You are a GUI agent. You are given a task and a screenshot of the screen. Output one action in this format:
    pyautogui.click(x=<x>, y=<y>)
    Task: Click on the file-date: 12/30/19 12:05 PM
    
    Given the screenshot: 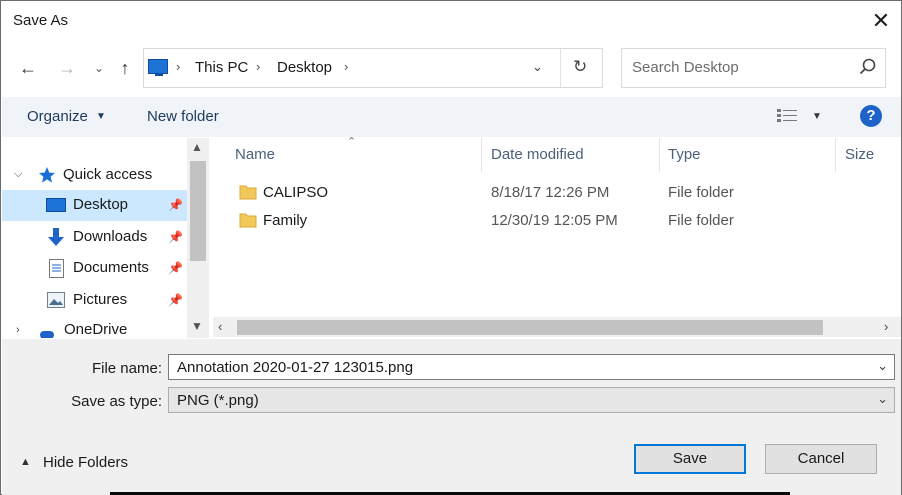 What is the action you would take?
    pyautogui.click(x=554, y=220)
    